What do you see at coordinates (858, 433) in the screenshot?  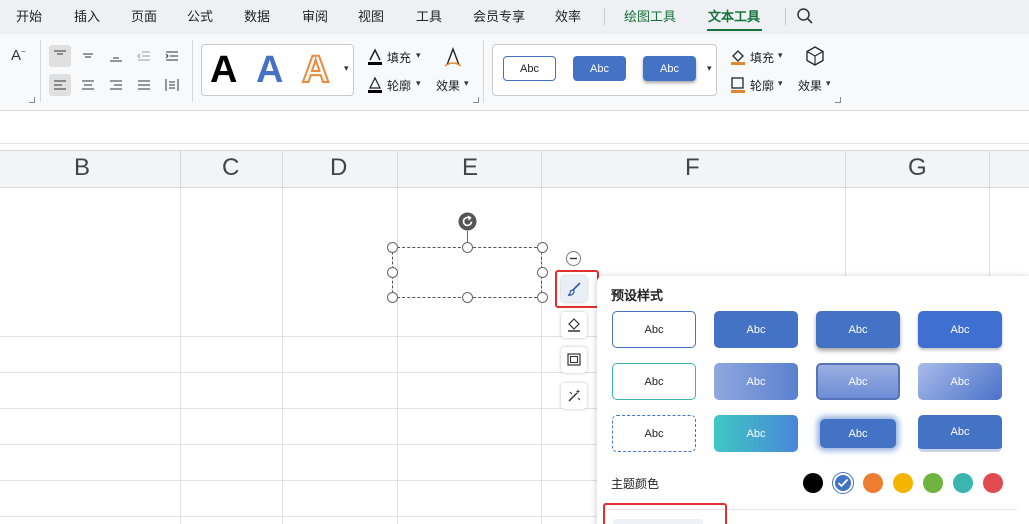 I see `preset-style-glow-blue: Abc` at bounding box center [858, 433].